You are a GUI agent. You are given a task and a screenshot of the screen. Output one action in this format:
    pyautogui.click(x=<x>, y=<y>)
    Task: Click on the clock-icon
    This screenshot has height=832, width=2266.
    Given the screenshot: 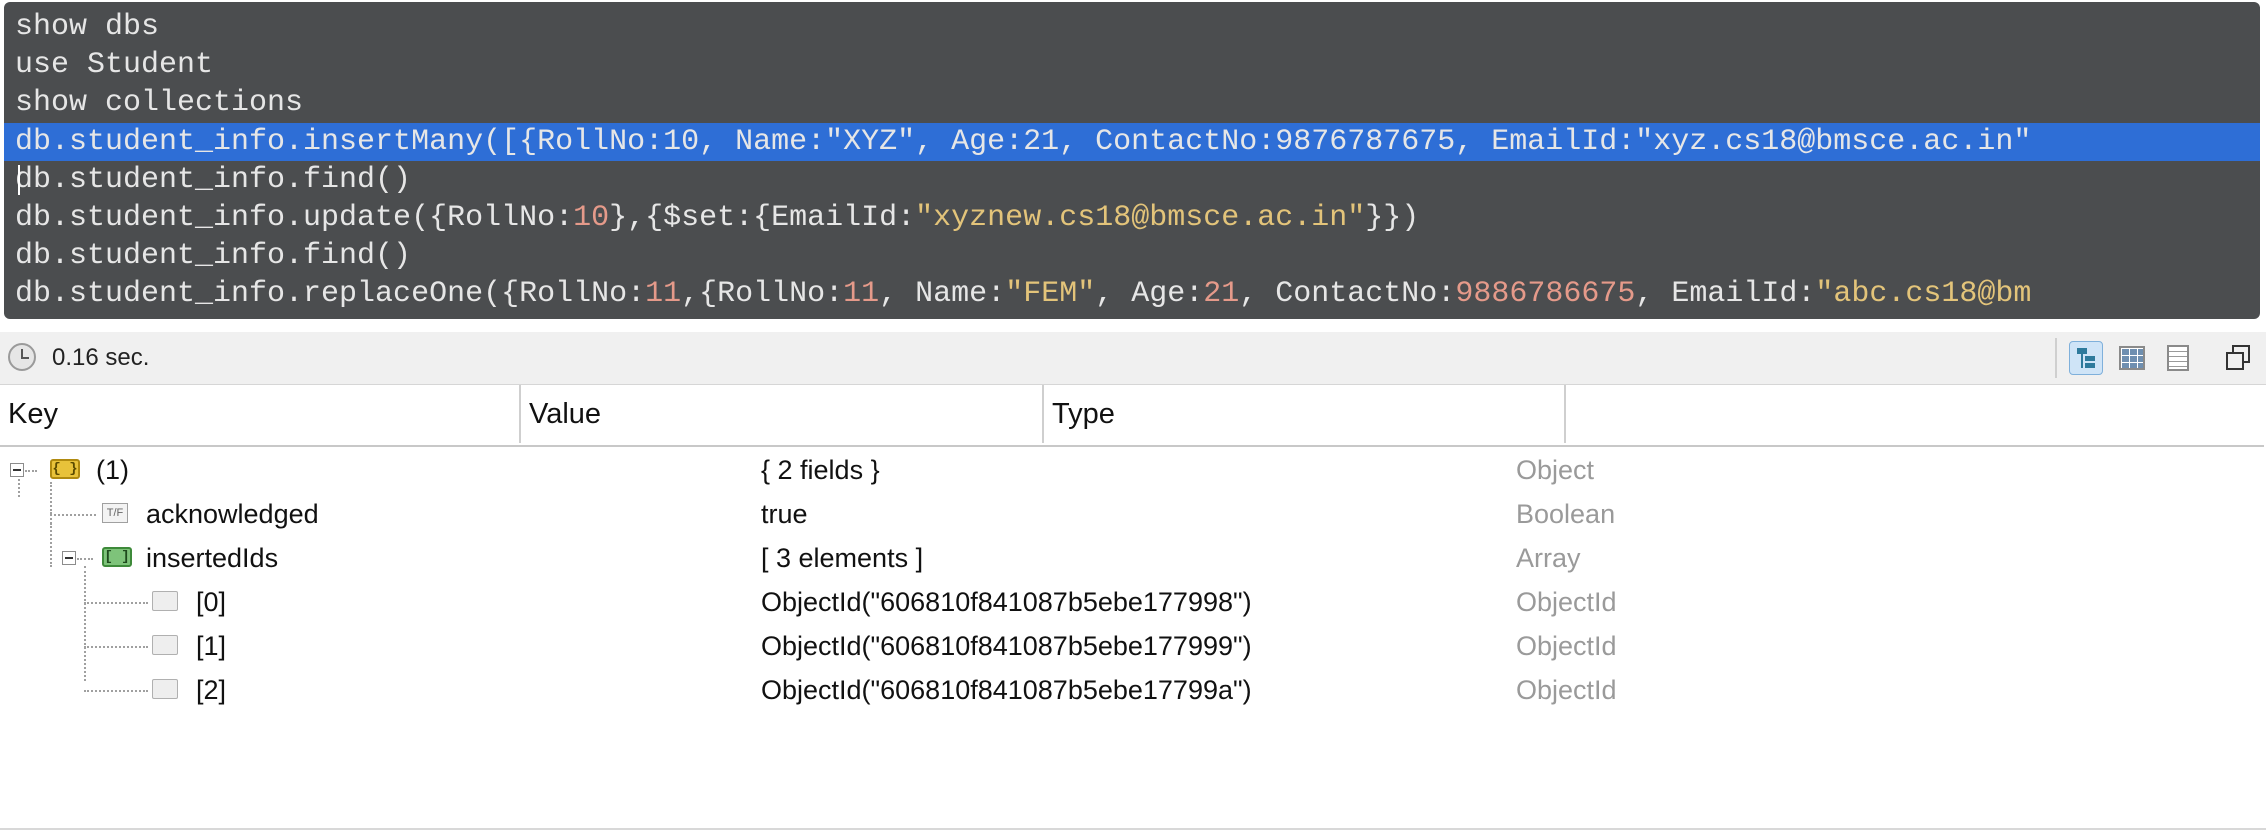 What is the action you would take?
    pyautogui.click(x=22, y=357)
    